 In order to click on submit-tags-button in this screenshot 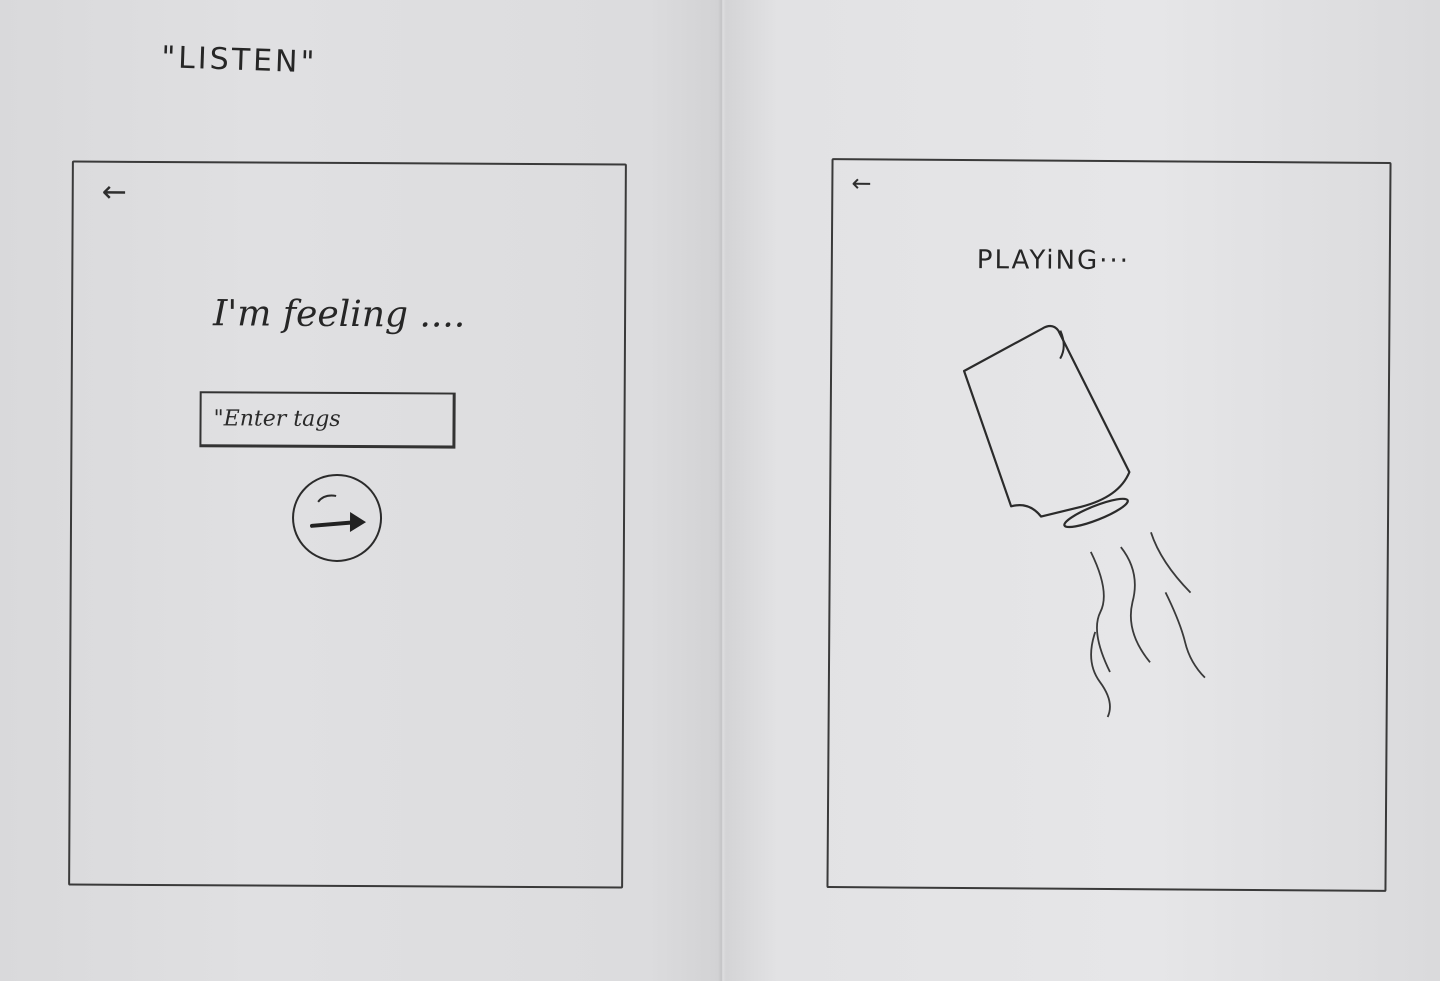, I will do `click(337, 518)`.